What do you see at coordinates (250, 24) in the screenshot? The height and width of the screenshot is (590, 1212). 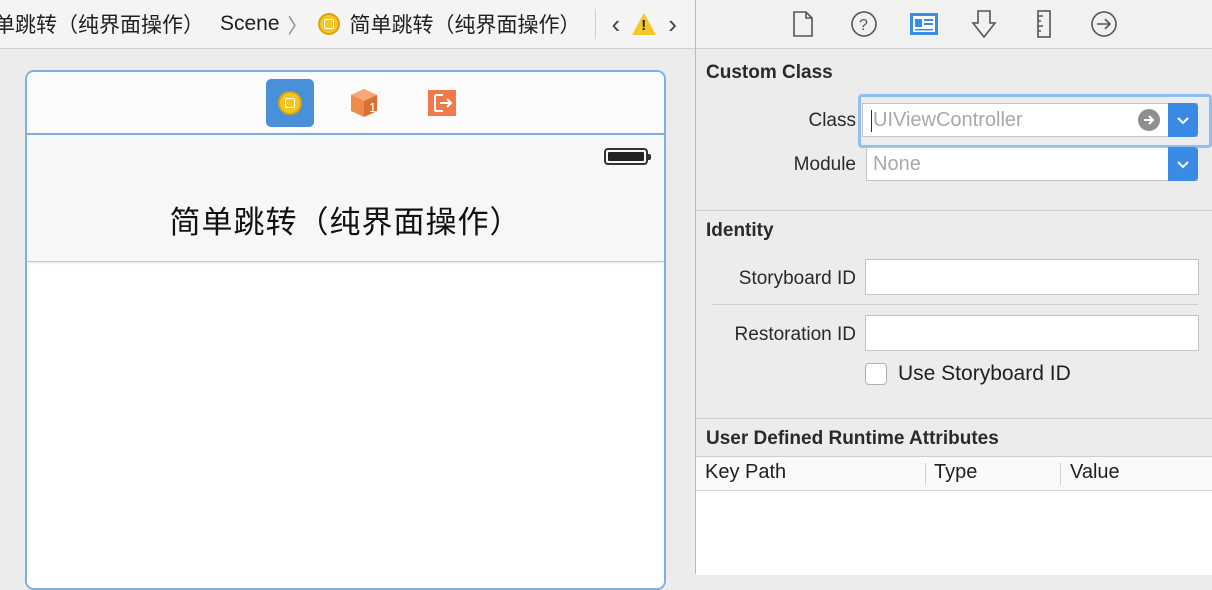 I see `breadcrumb-item-scene: Scene` at bounding box center [250, 24].